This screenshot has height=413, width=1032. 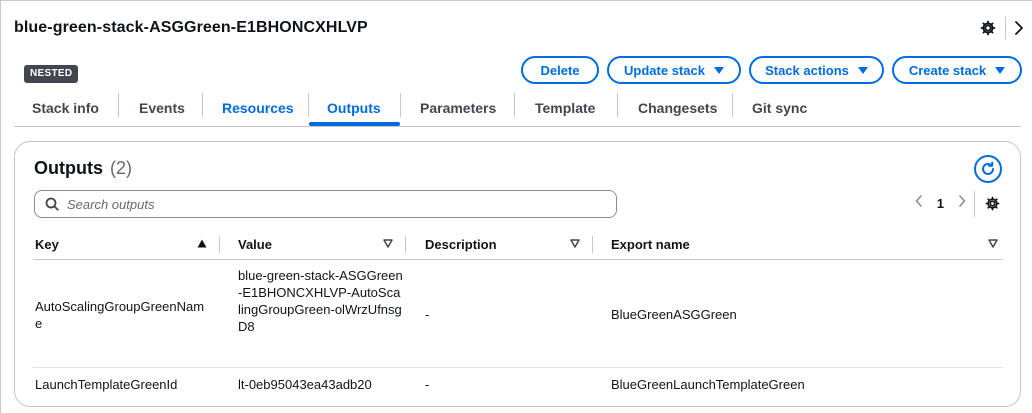 I want to click on column-header-value: Value, so click(x=255, y=244).